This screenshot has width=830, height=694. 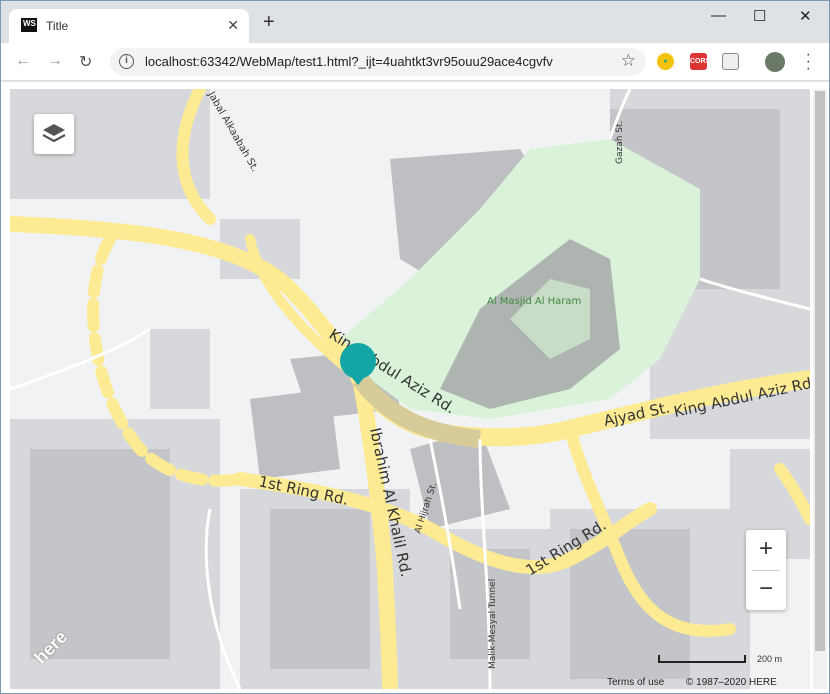 What do you see at coordinates (269, 22) in the screenshot?
I see `new-tab-icon: +` at bounding box center [269, 22].